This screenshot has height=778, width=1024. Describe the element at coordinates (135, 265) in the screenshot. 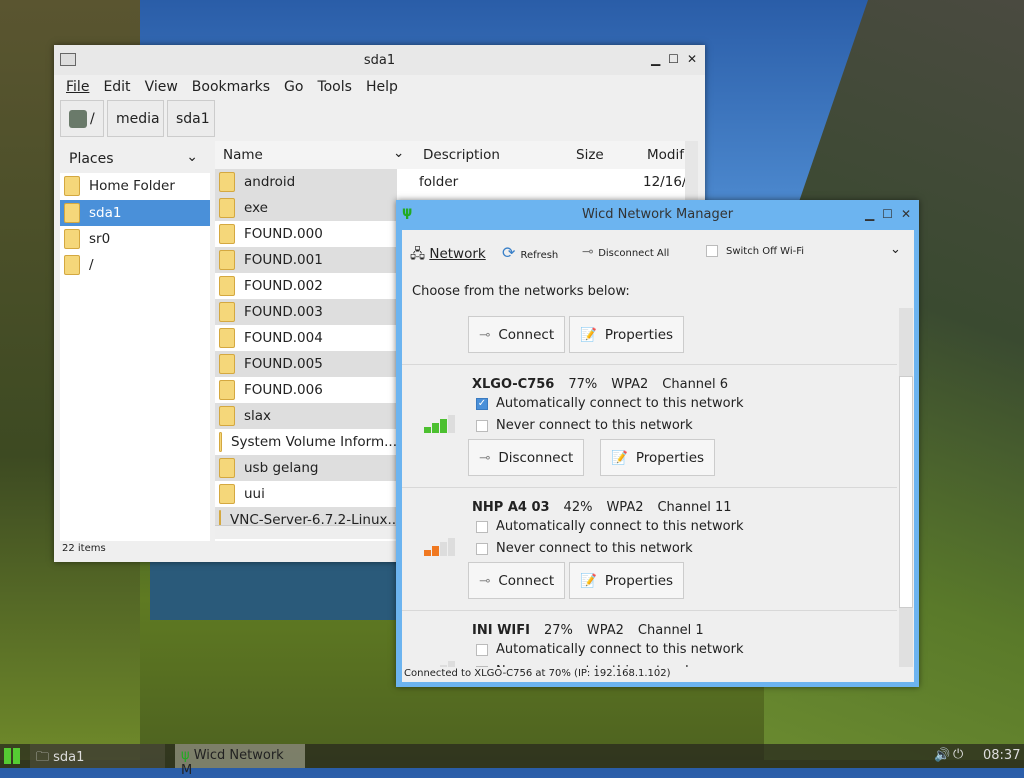

I see `place-root: /` at that location.